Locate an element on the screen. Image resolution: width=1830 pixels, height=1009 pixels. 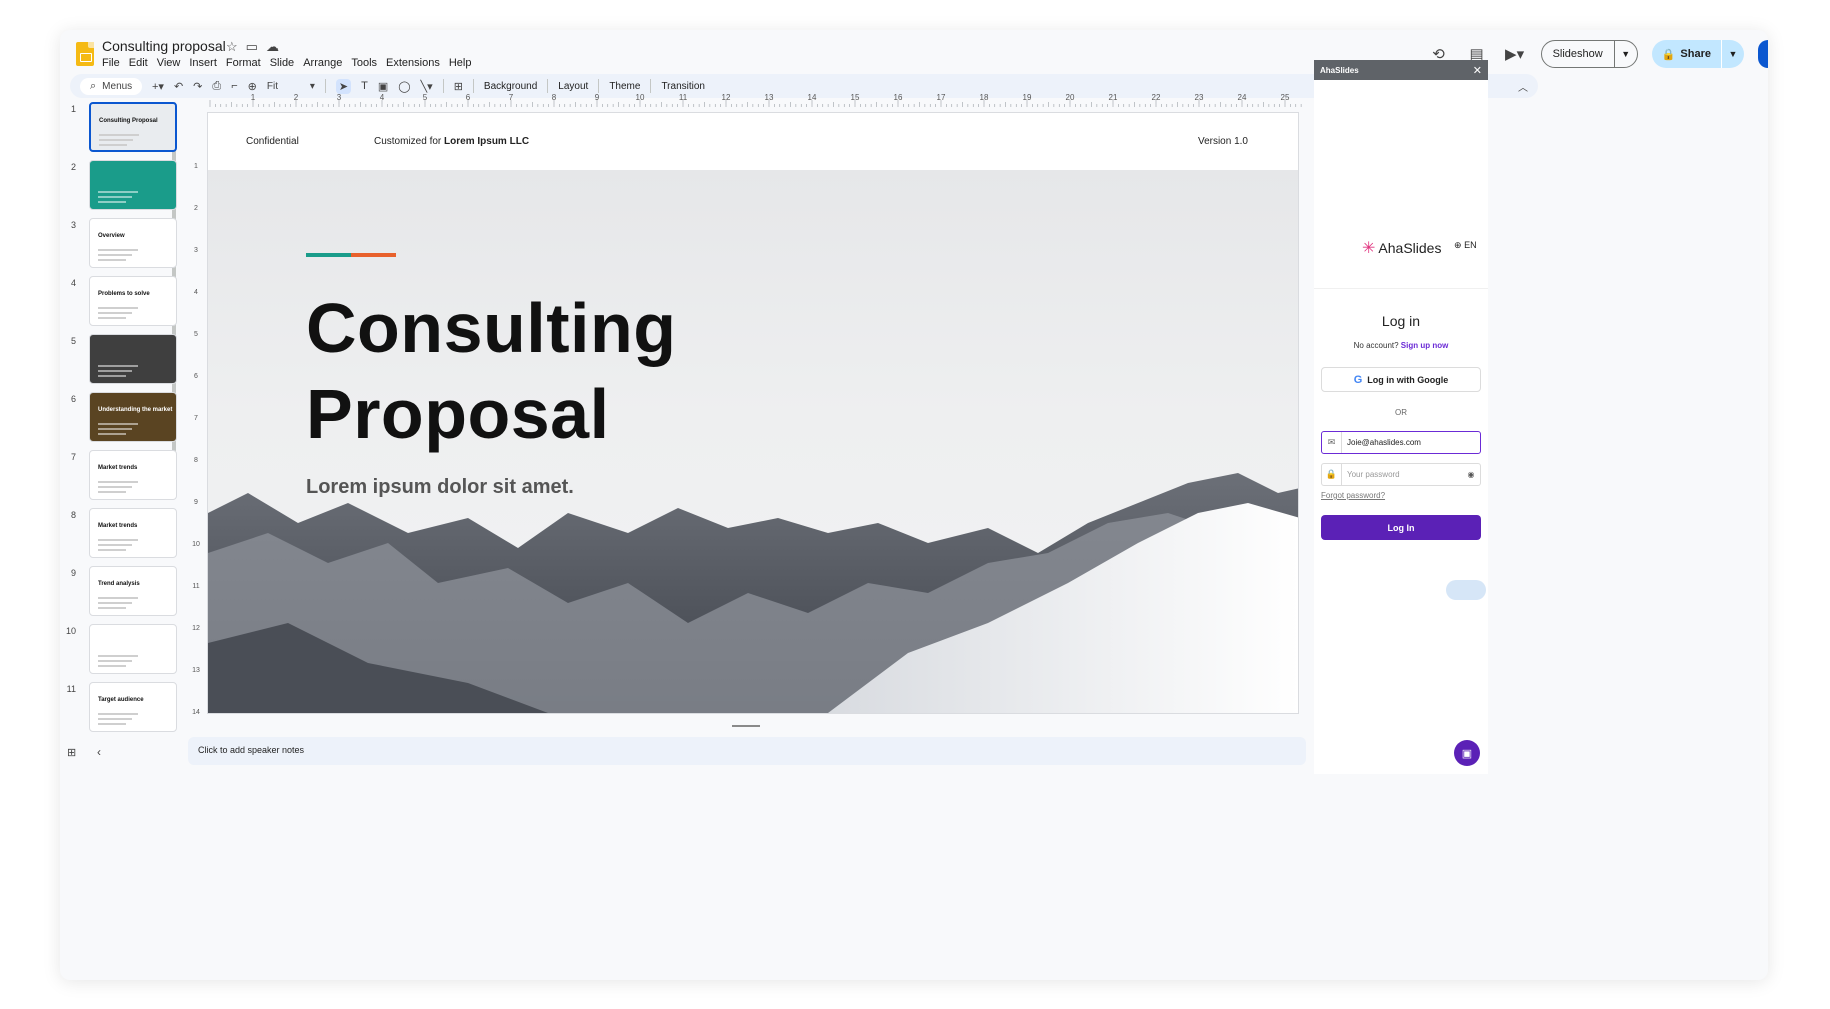
slide-thumbnail-row: 5 is located at coordinates (120, 362).